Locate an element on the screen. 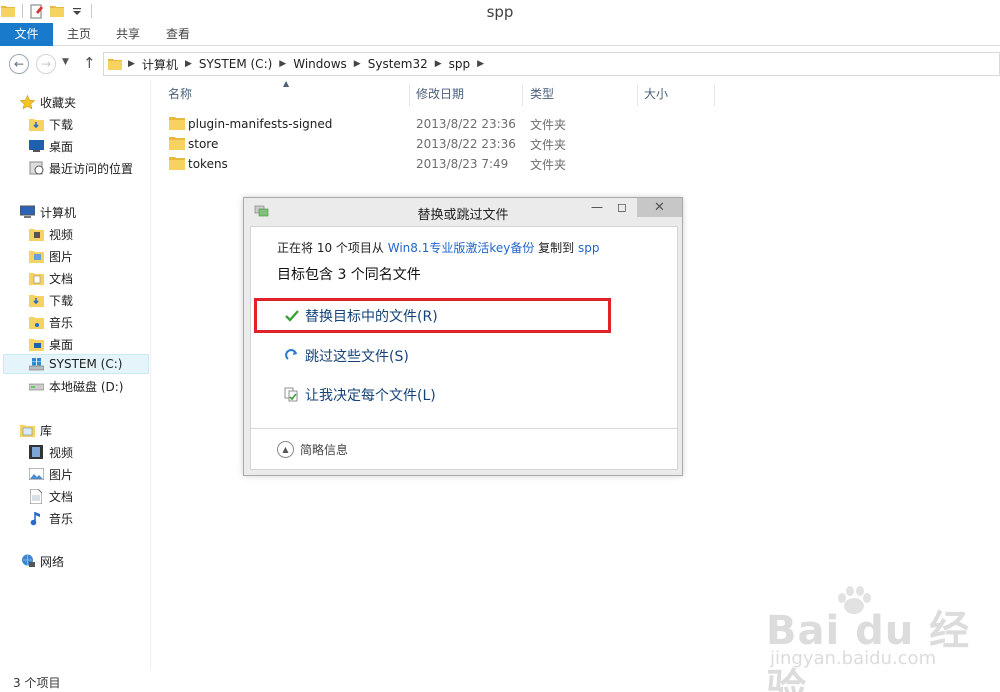 Image resolution: width=1000 pixels, height=692 pixels. skip-files-option: 跳过这些文件(S) is located at coordinates (346, 356).